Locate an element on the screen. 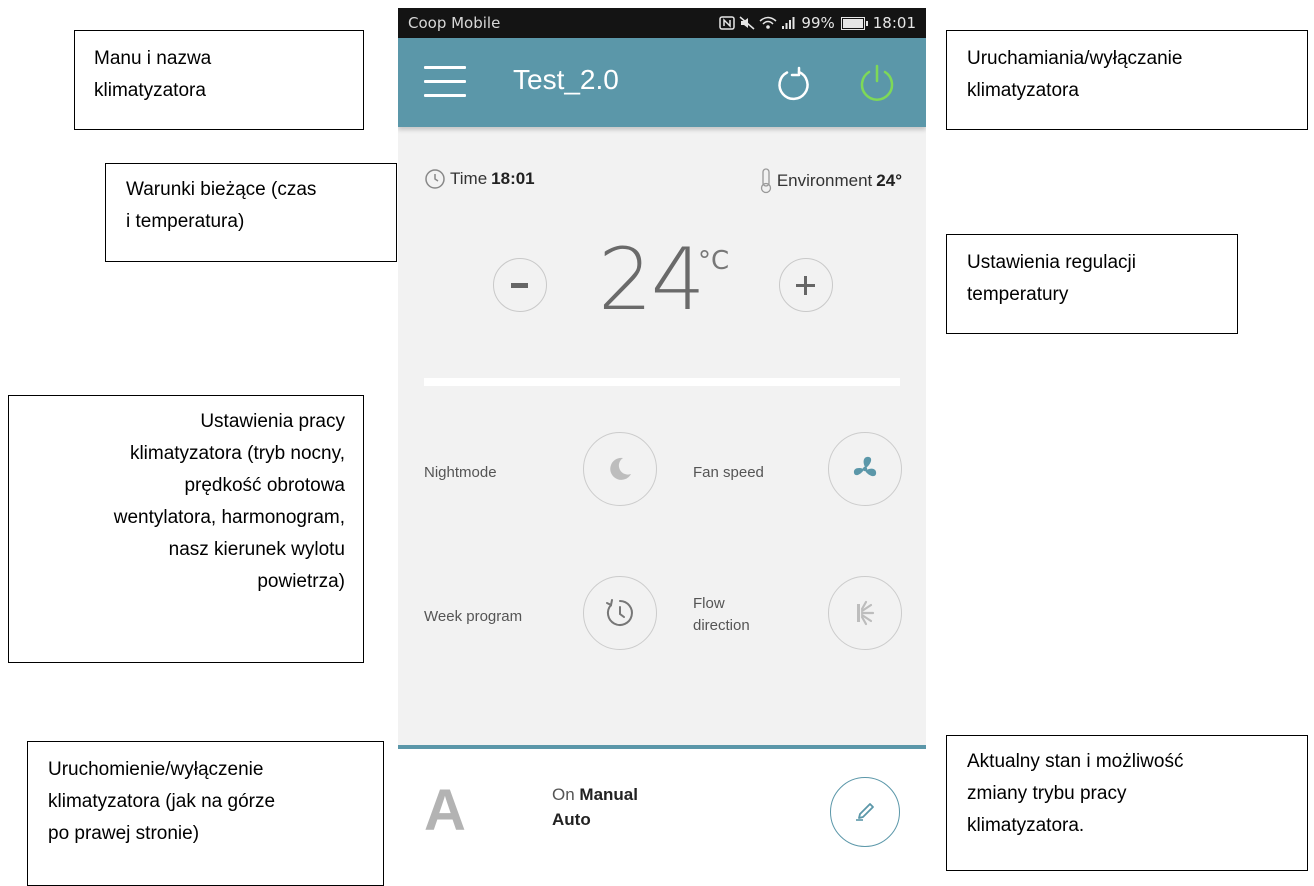  nightmode-button is located at coordinates (620, 469).